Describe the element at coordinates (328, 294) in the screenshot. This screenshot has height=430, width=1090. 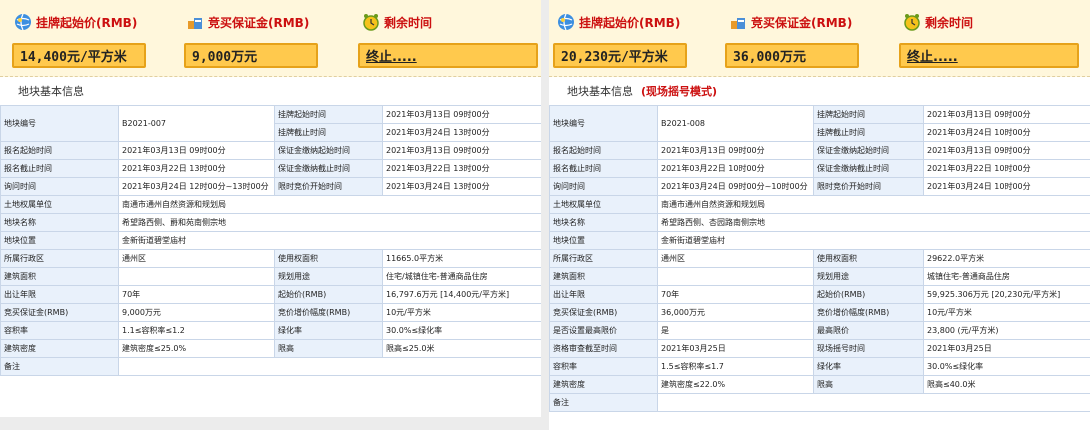
I see `field-label: 起始价(RMB)` at that location.